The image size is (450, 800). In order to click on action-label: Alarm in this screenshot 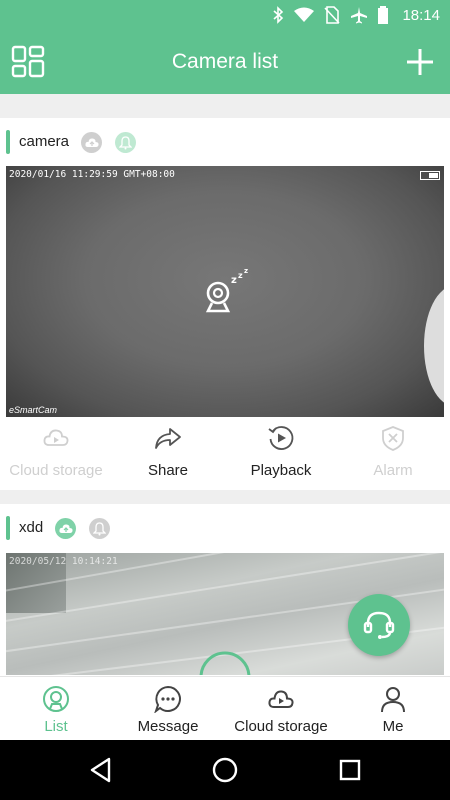, I will do `click(393, 470)`.